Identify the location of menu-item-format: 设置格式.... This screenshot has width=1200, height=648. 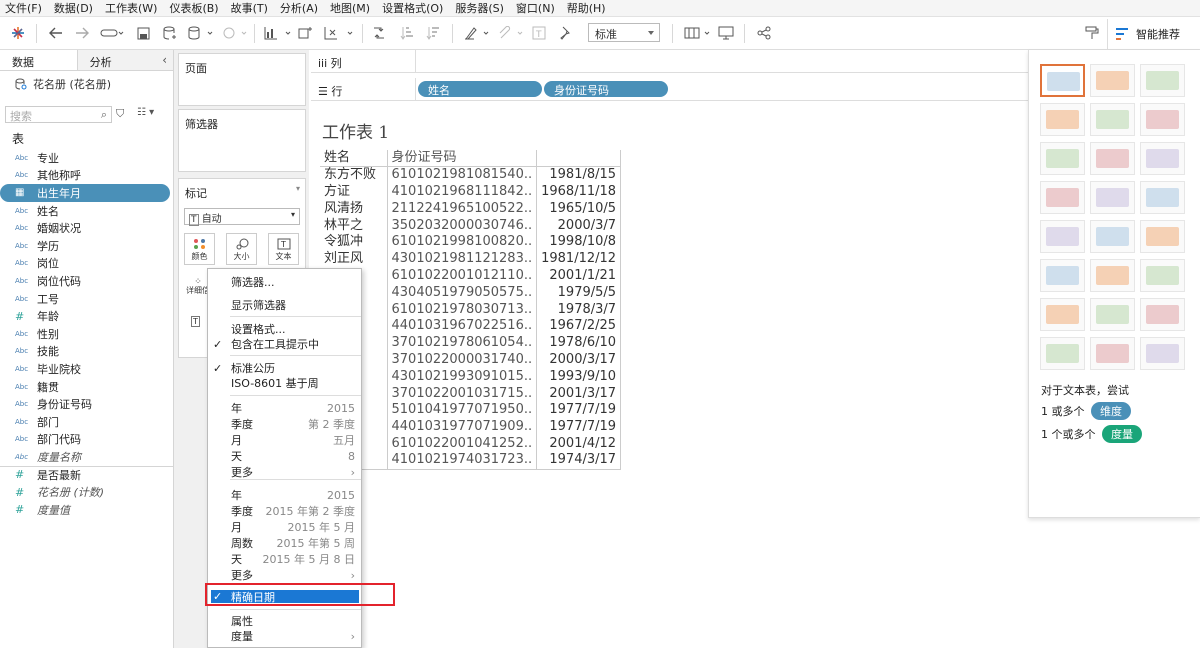
(284, 329).